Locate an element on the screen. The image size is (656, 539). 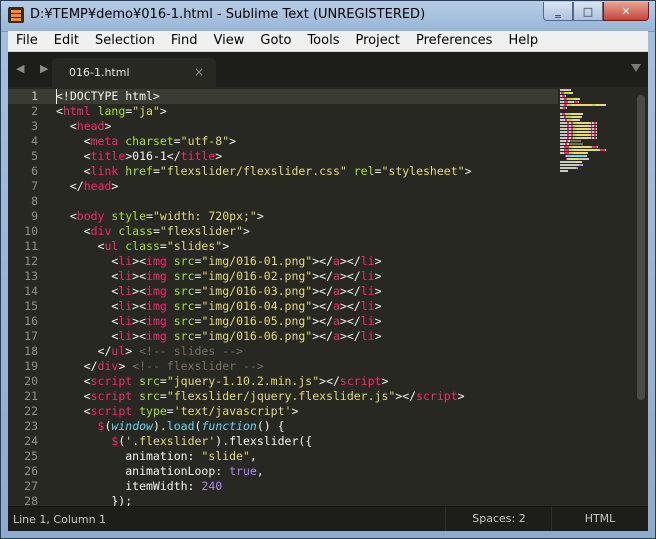
menu-preferences: Preferences is located at coordinates (454, 41).